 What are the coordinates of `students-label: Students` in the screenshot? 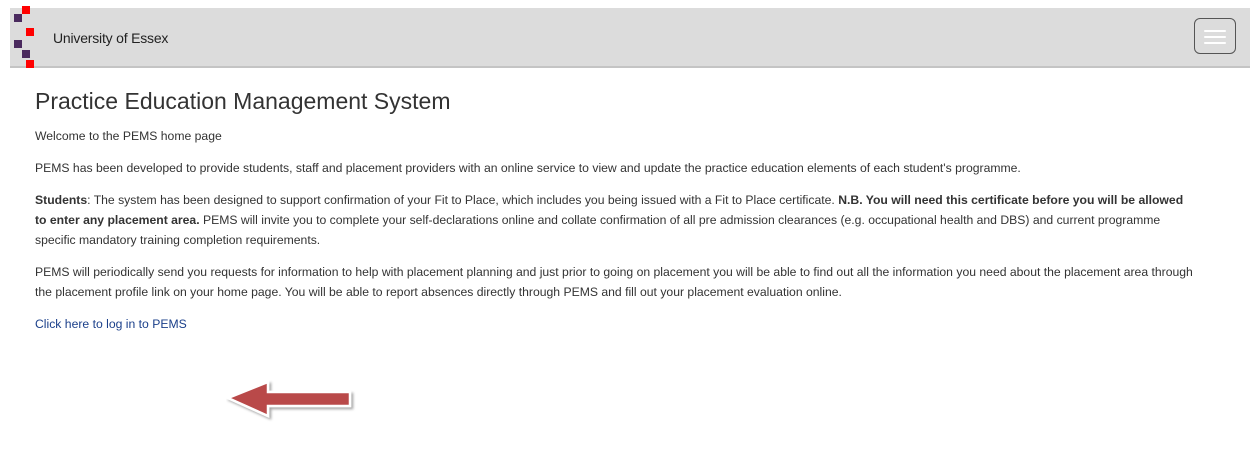 It's located at (61, 200).